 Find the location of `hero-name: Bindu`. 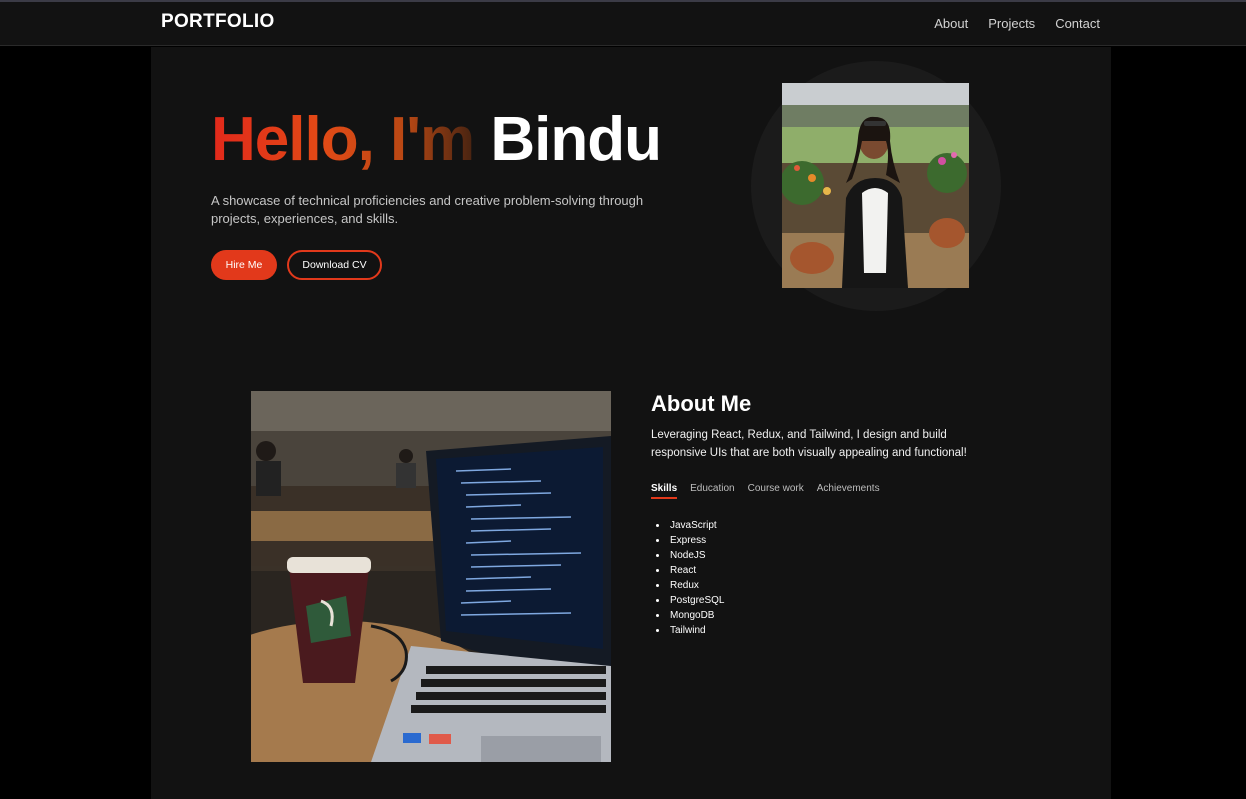

hero-name: Bindu is located at coordinates (576, 139).